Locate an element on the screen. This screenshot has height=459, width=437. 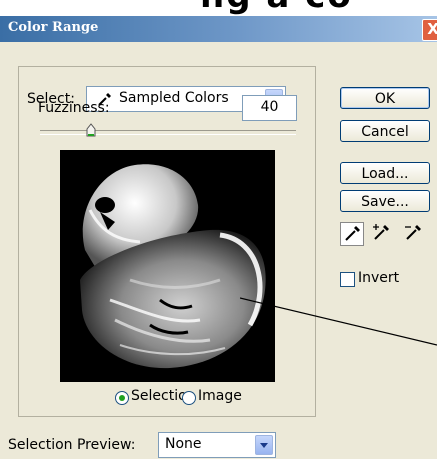
eyedropper-minus-icon is located at coordinates (413, 232).